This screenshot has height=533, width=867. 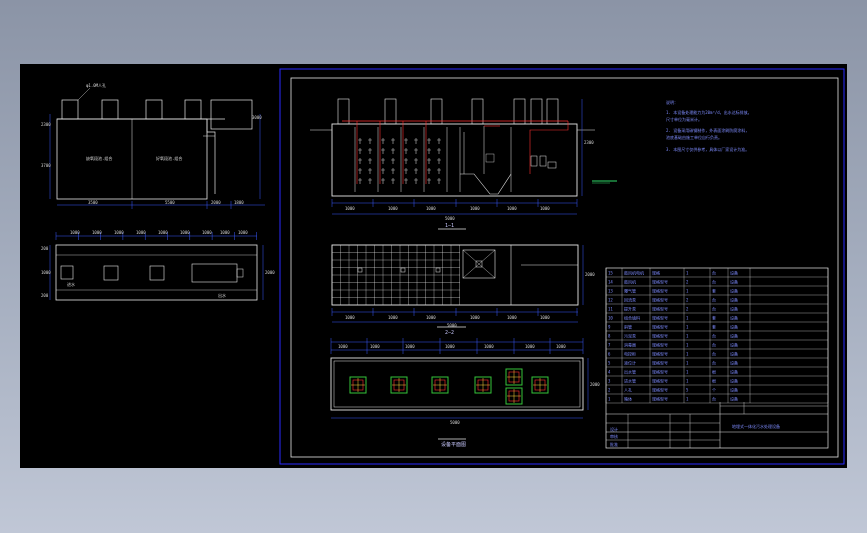 What do you see at coordinates (609, 372) in the screenshot?
I see `bom-cell: 4` at bounding box center [609, 372].